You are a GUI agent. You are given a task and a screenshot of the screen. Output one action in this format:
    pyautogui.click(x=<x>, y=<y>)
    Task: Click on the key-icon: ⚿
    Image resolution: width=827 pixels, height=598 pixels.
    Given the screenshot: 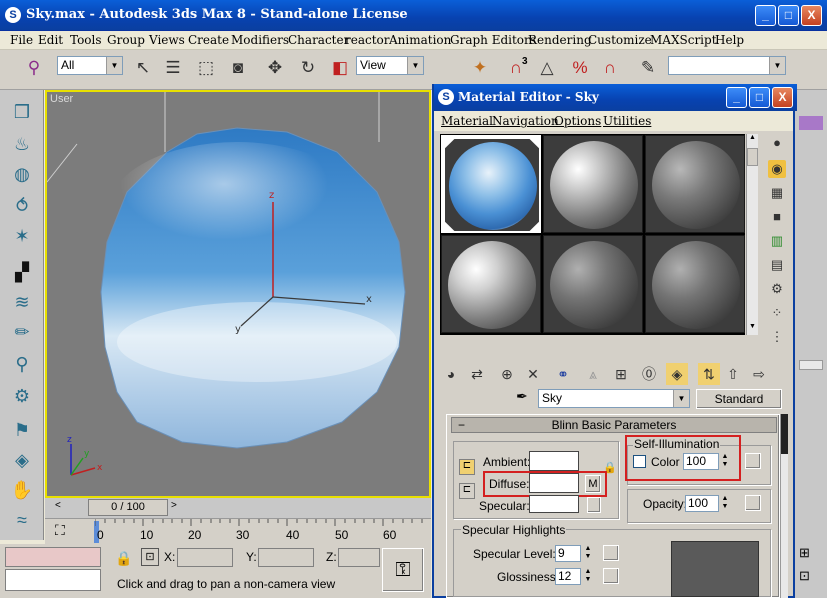 What is the action you would take?
    pyautogui.click(x=403, y=570)
    